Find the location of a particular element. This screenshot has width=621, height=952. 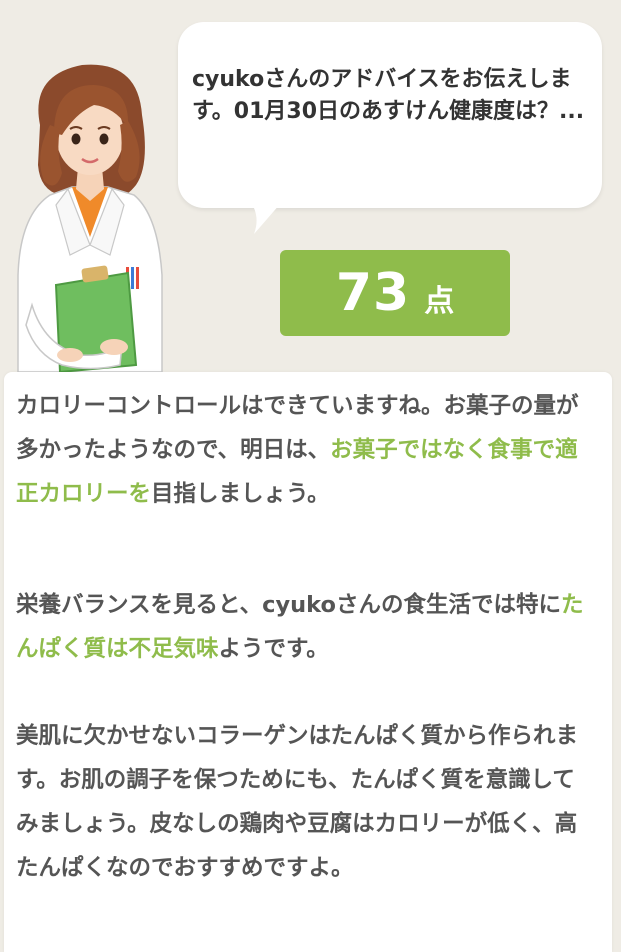

health-score-value: 73 is located at coordinates (373, 293).